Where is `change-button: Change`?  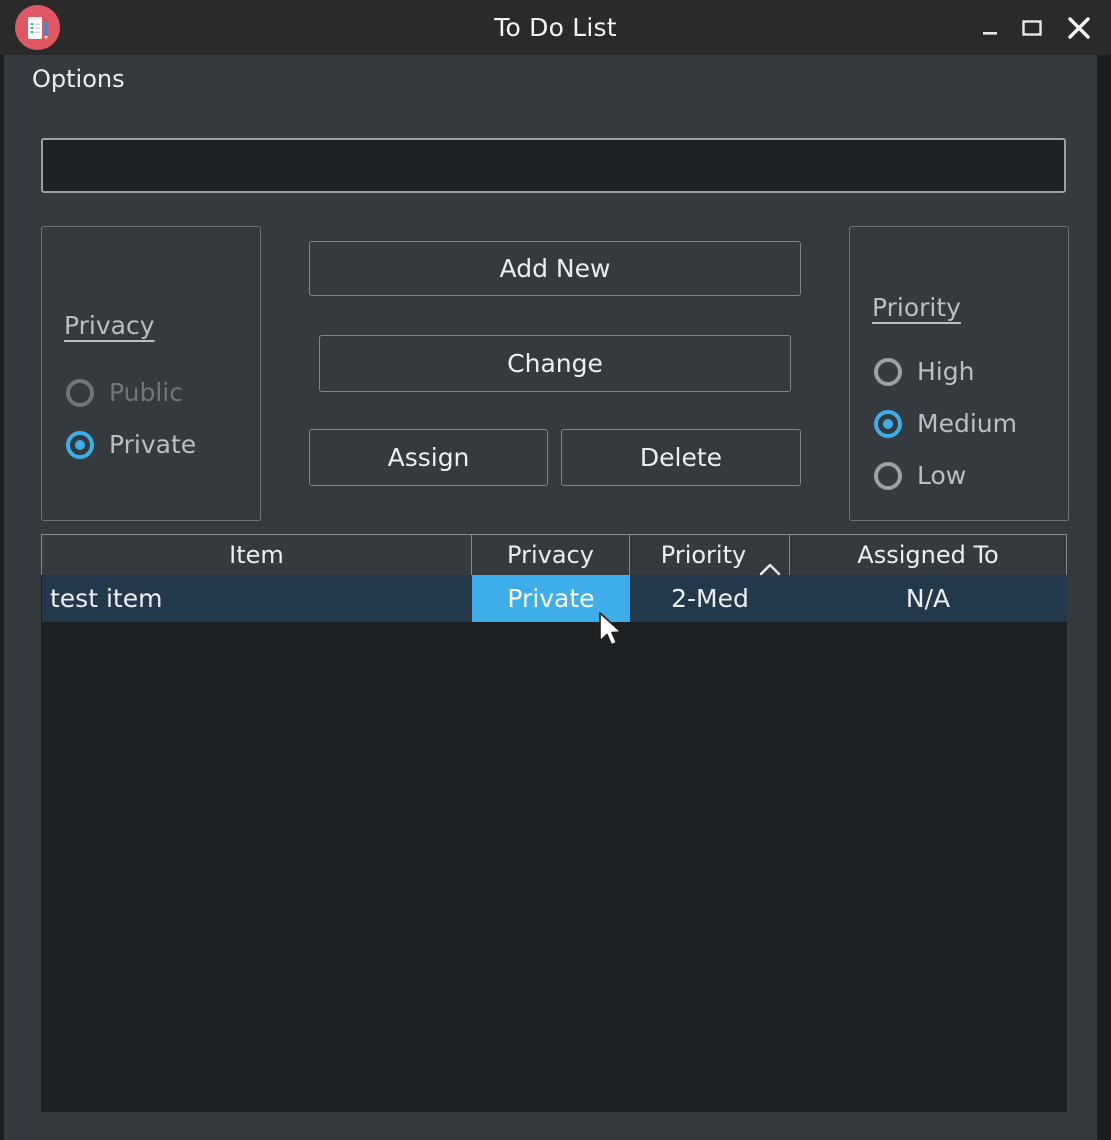
change-button: Change is located at coordinates (555, 363).